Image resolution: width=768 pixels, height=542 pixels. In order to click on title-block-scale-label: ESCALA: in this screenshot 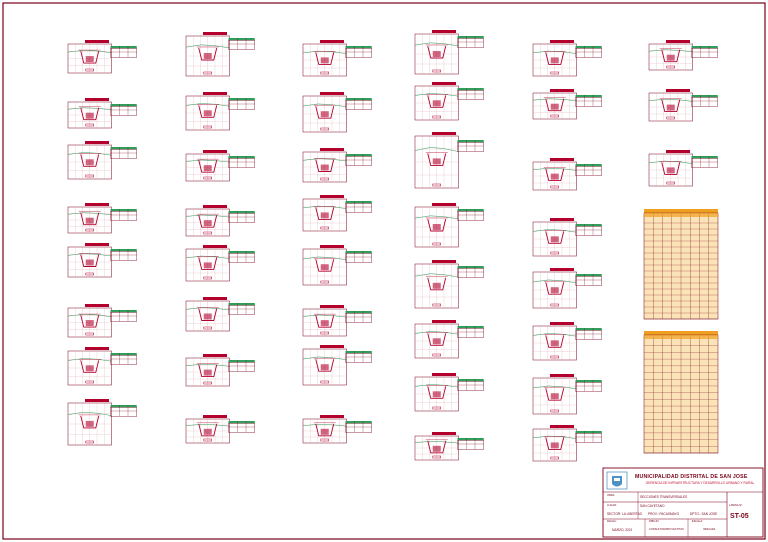, I will do `click(697, 521)`.